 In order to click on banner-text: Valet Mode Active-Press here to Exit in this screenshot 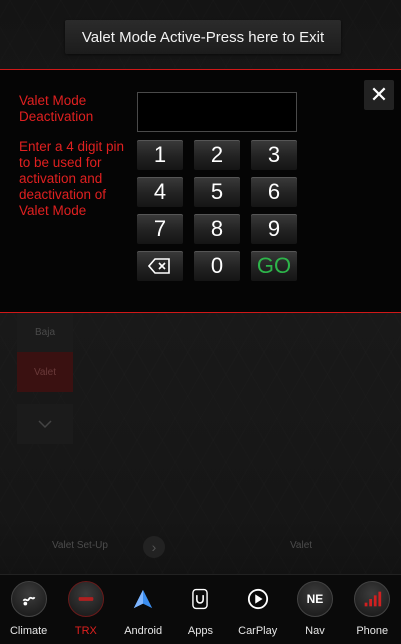, I will do `click(203, 37)`.